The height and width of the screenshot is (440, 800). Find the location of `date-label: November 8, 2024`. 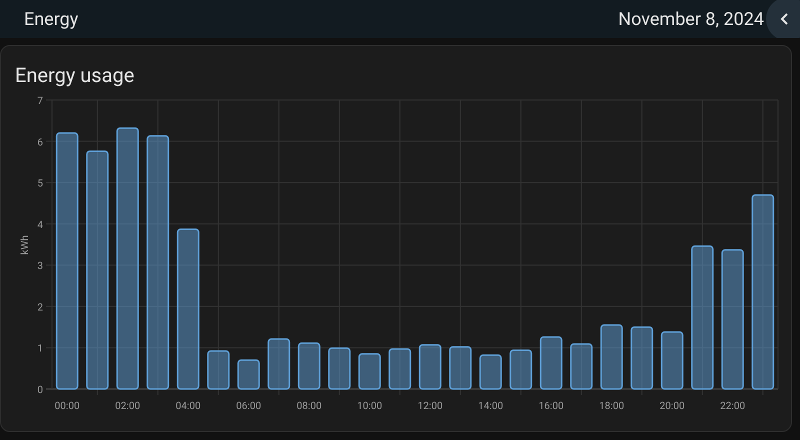

date-label: November 8, 2024 is located at coordinates (691, 20).